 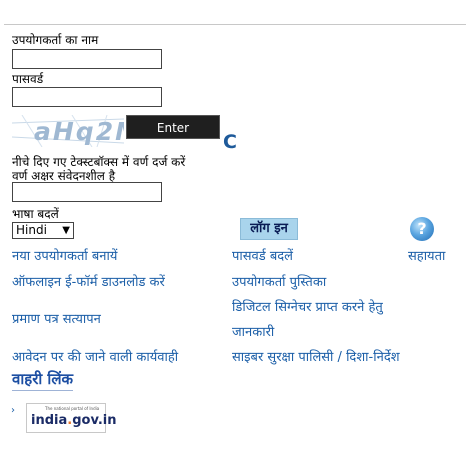 What do you see at coordinates (279, 281) in the screenshot?
I see `user-manual-link: उपयोगकर्ता पुस्तिका` at bounding box center [279, 281].